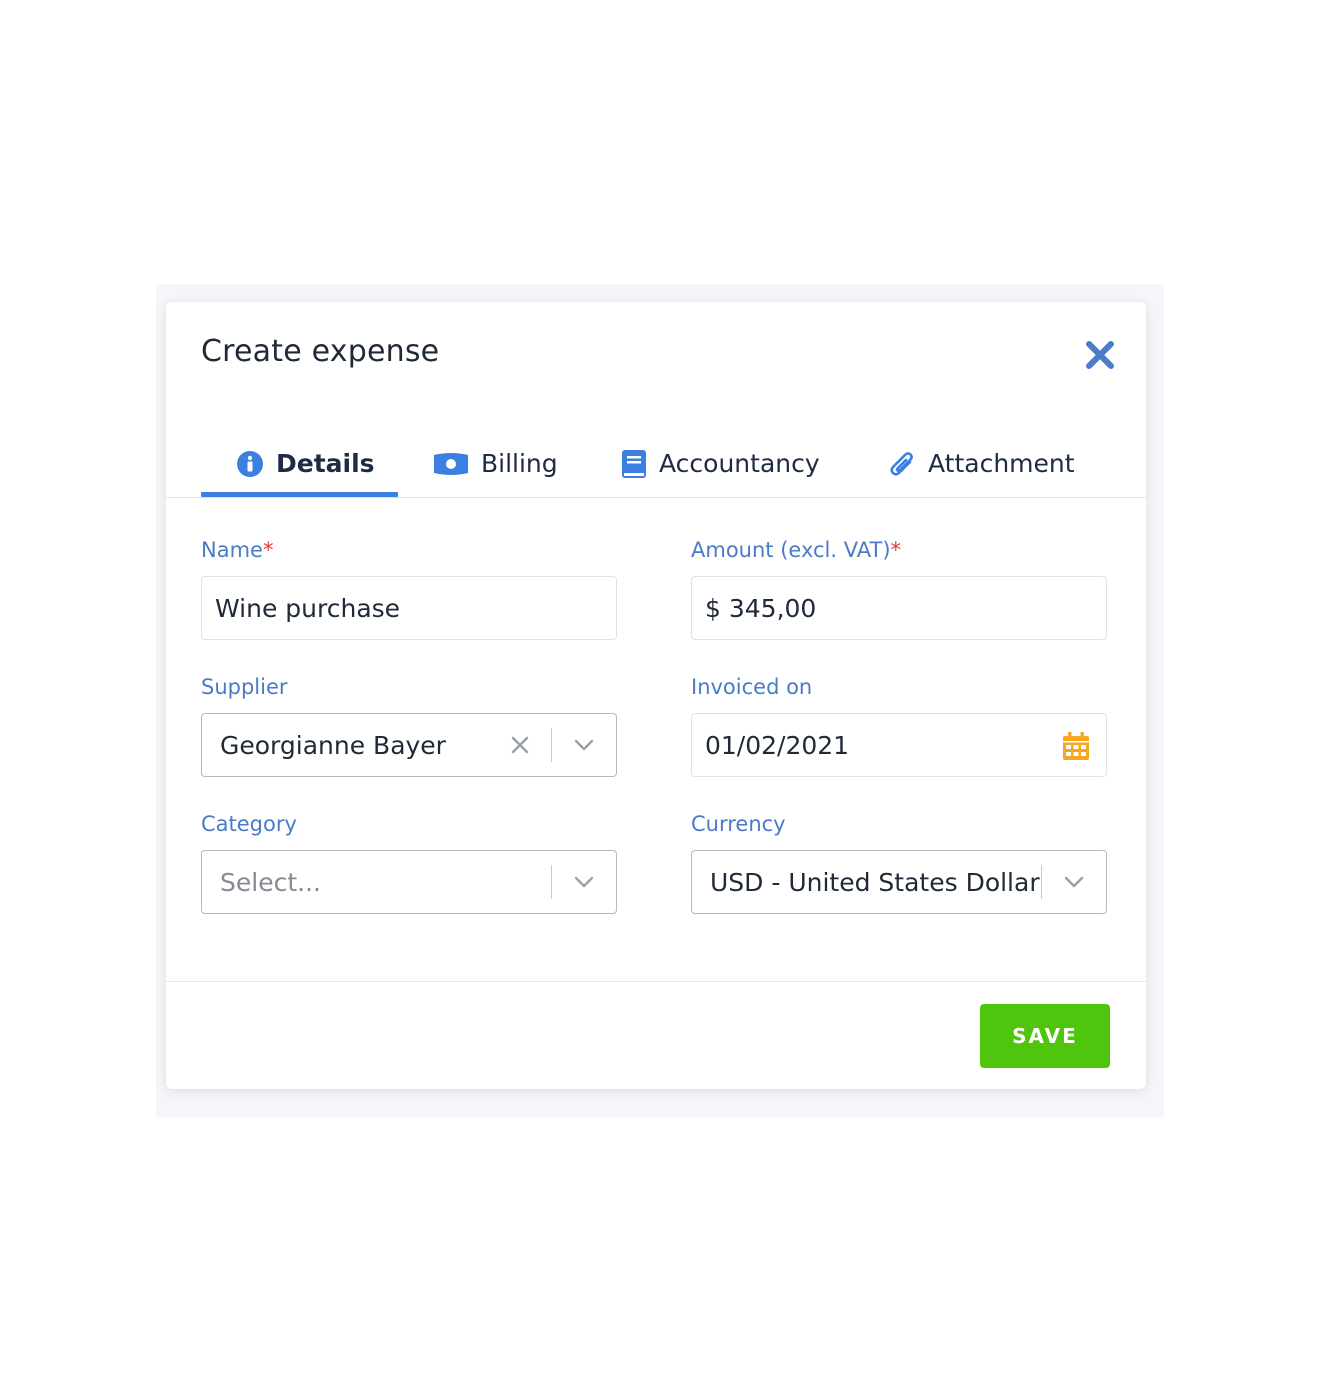 The height and width of the screenshot is (1400, 1320). Describe the element at coordinates (739, 463) in the screenshot. I see `tab-accountancy-label: Accountancy` at that location.